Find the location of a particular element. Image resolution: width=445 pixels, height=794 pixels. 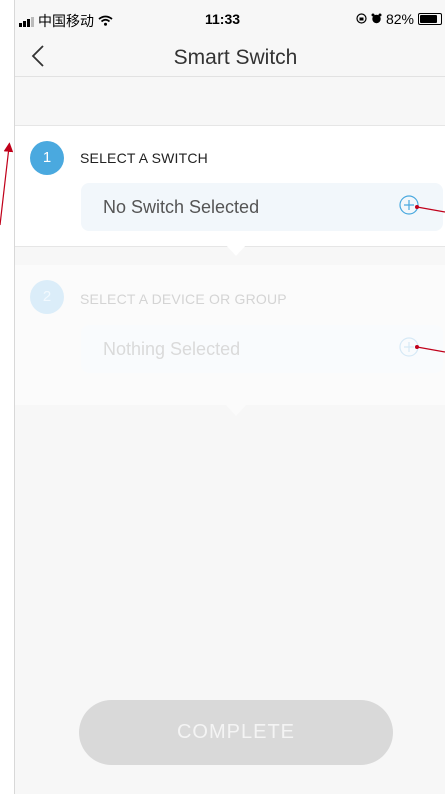

nav-bar: Smart Switch is located at coordinates (230, 58).